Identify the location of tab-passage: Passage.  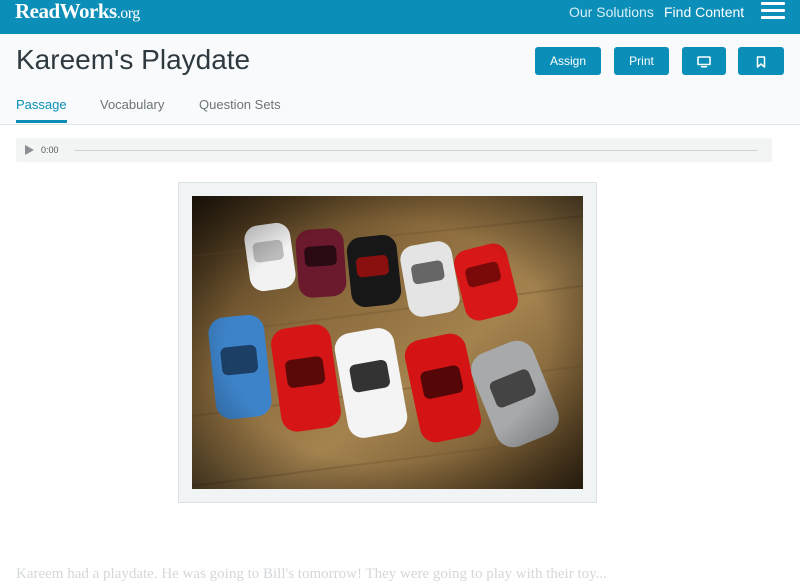
(41, 104).